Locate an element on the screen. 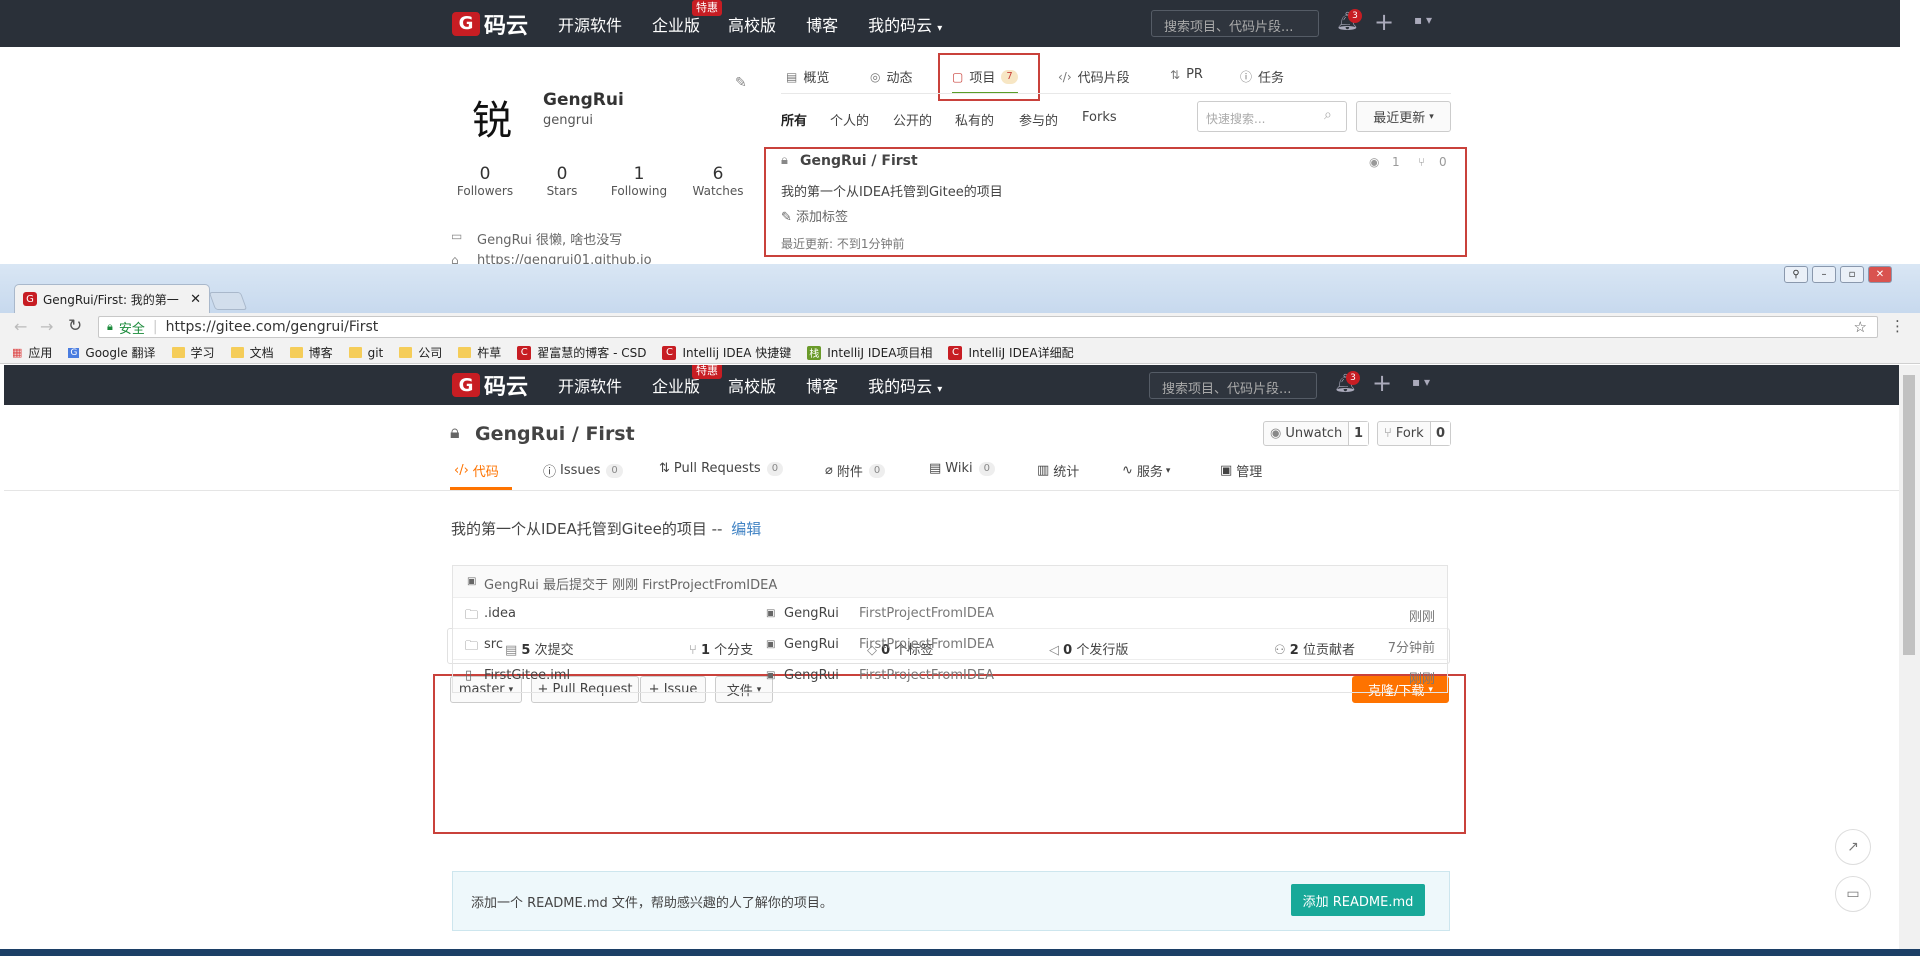 The image size is (1920, 956). avatar: 锐 is located at coordinates (492, 117).